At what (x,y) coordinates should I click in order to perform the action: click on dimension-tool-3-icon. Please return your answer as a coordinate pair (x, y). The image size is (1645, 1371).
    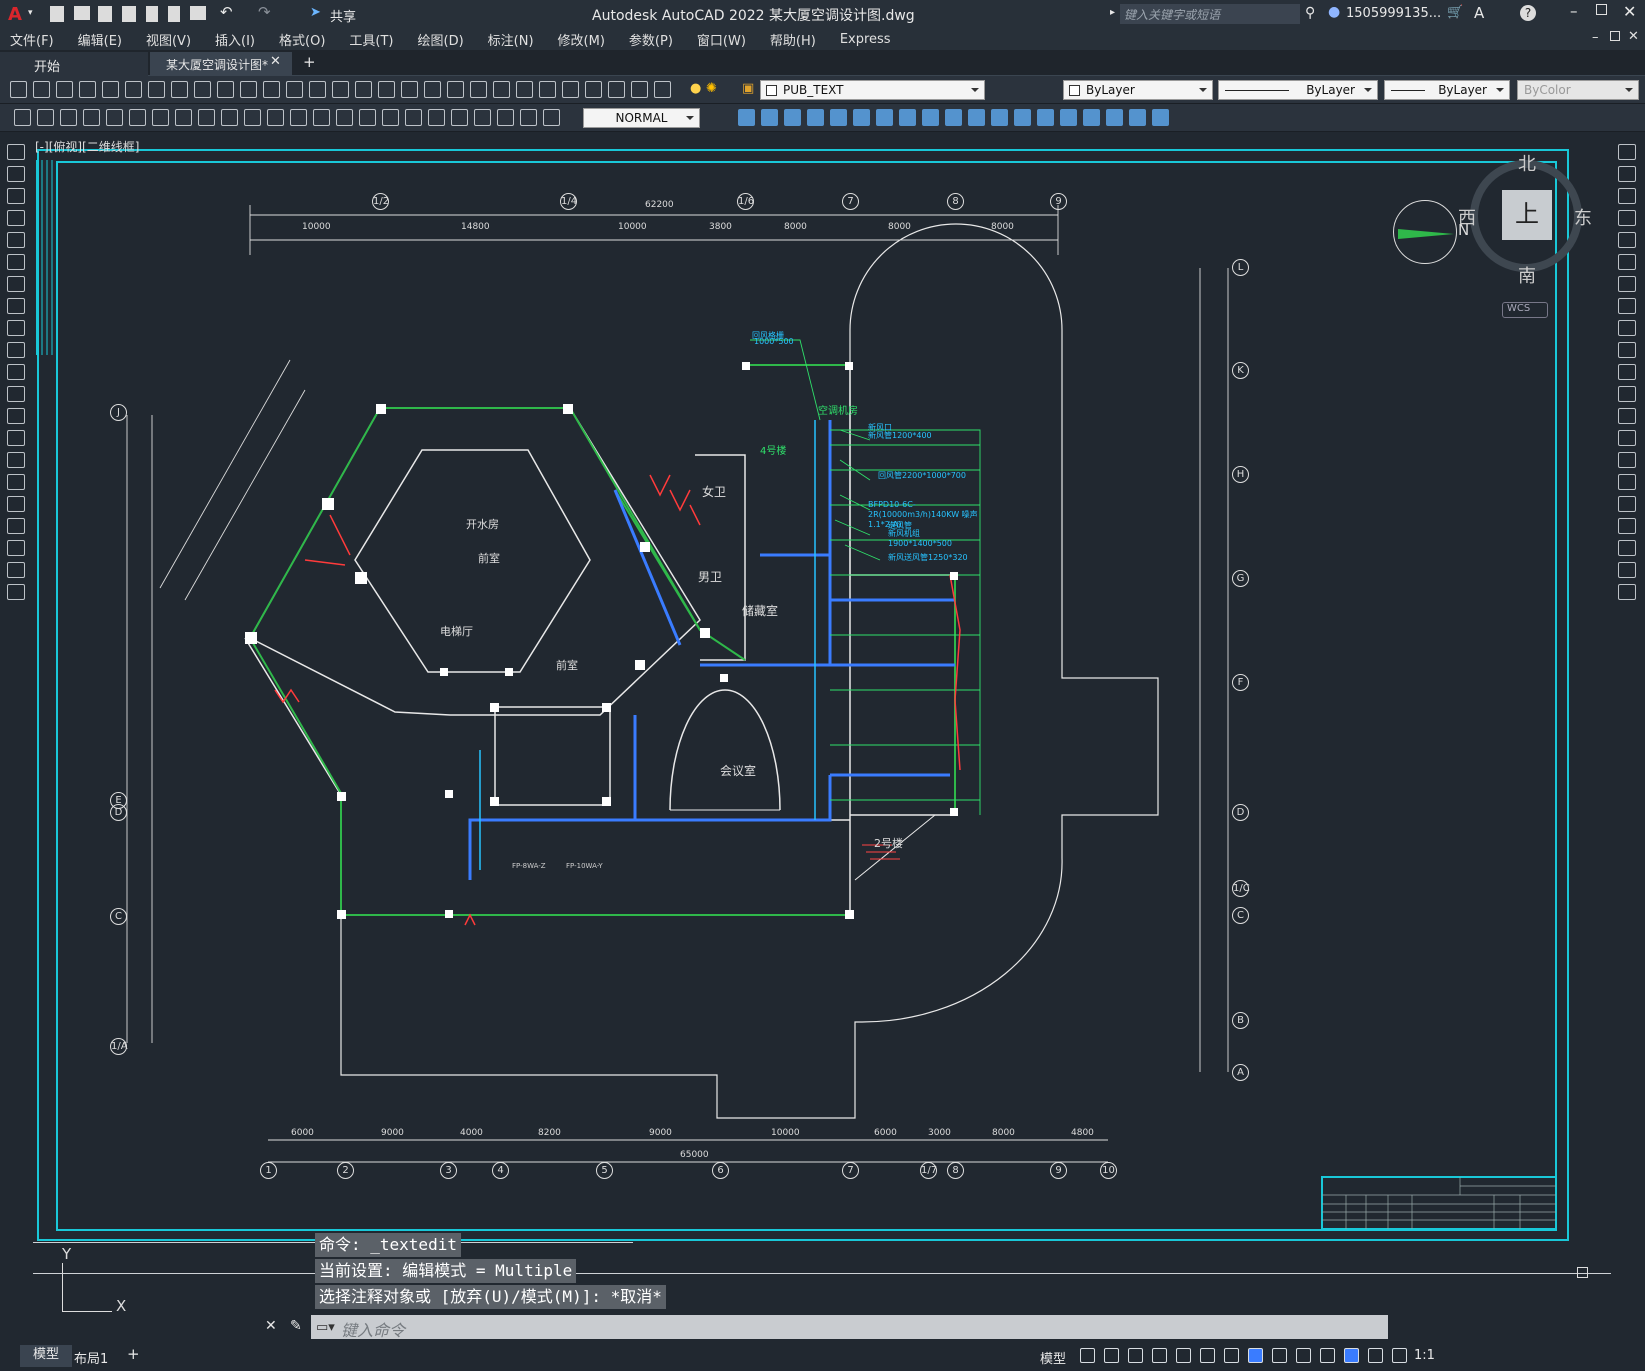
    Looking at the image, I should click on (68, 117).